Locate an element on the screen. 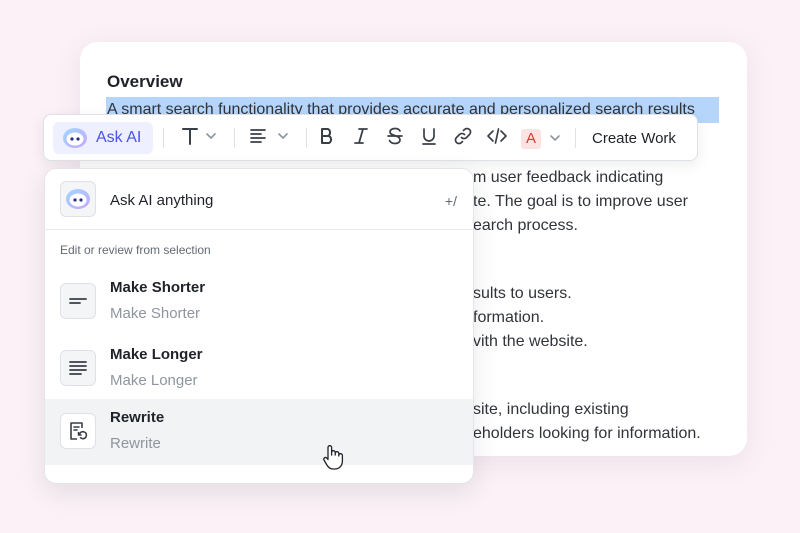  align-button is located at coordinates (268, 138).